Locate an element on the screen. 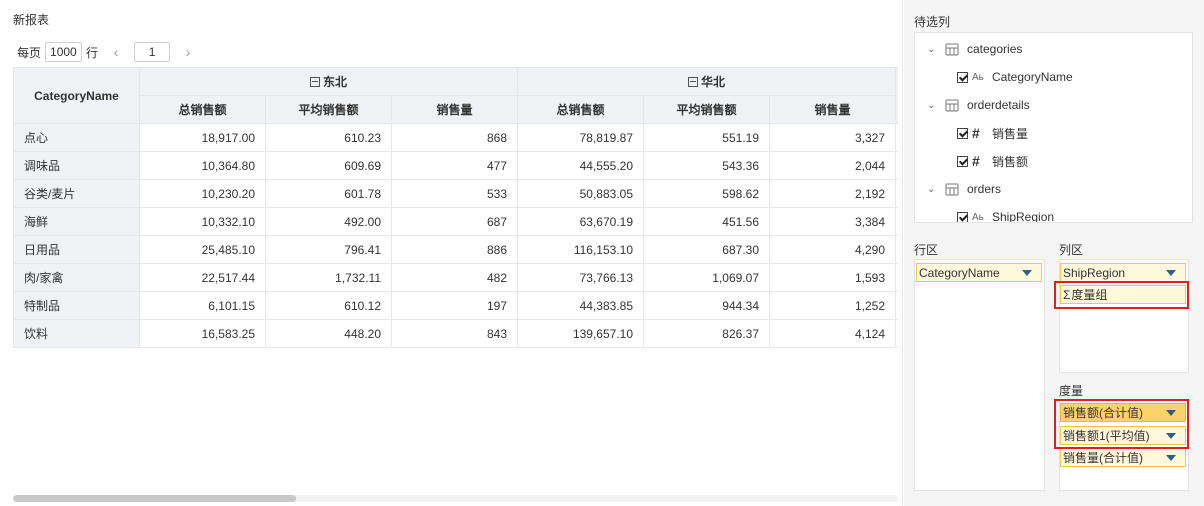 The image size is (1204, 506). row-zone-label: 行区 is located at coordinates (926, 250).